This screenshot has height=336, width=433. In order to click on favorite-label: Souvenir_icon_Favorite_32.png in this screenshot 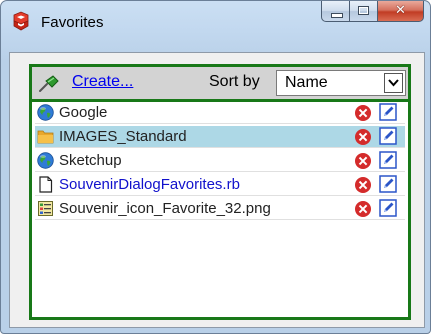, I will do `click(165, 208)`.